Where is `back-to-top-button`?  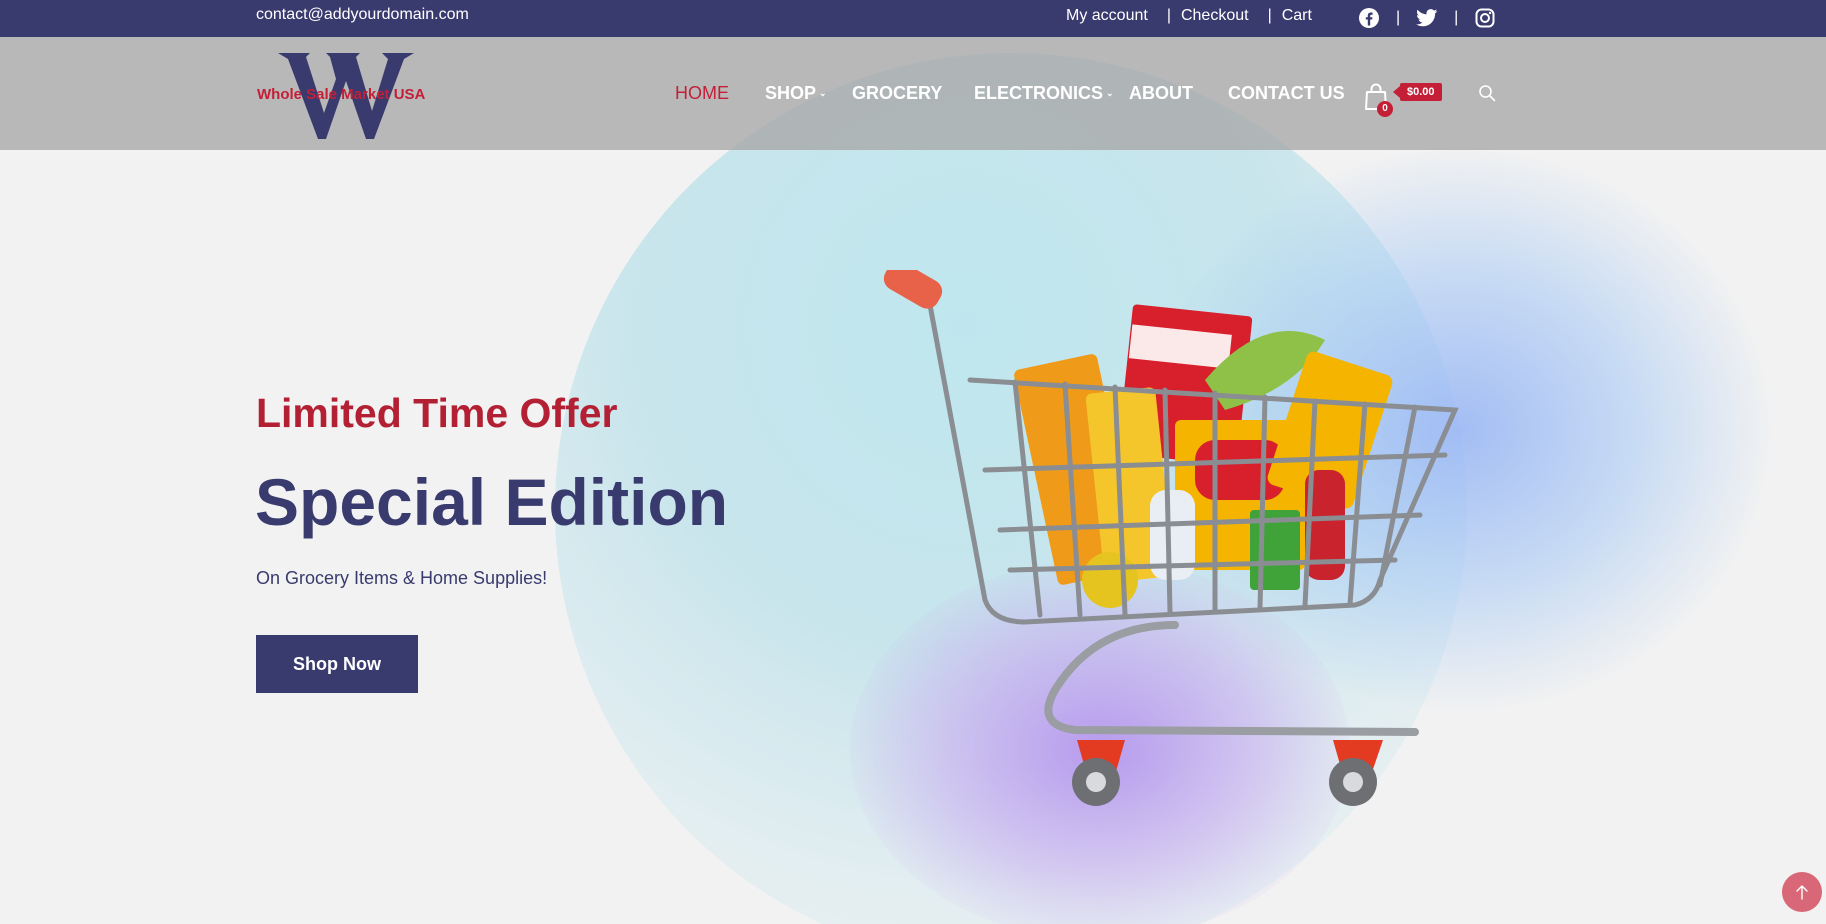 back-to-top-button is located at coordinates (1802, 892).